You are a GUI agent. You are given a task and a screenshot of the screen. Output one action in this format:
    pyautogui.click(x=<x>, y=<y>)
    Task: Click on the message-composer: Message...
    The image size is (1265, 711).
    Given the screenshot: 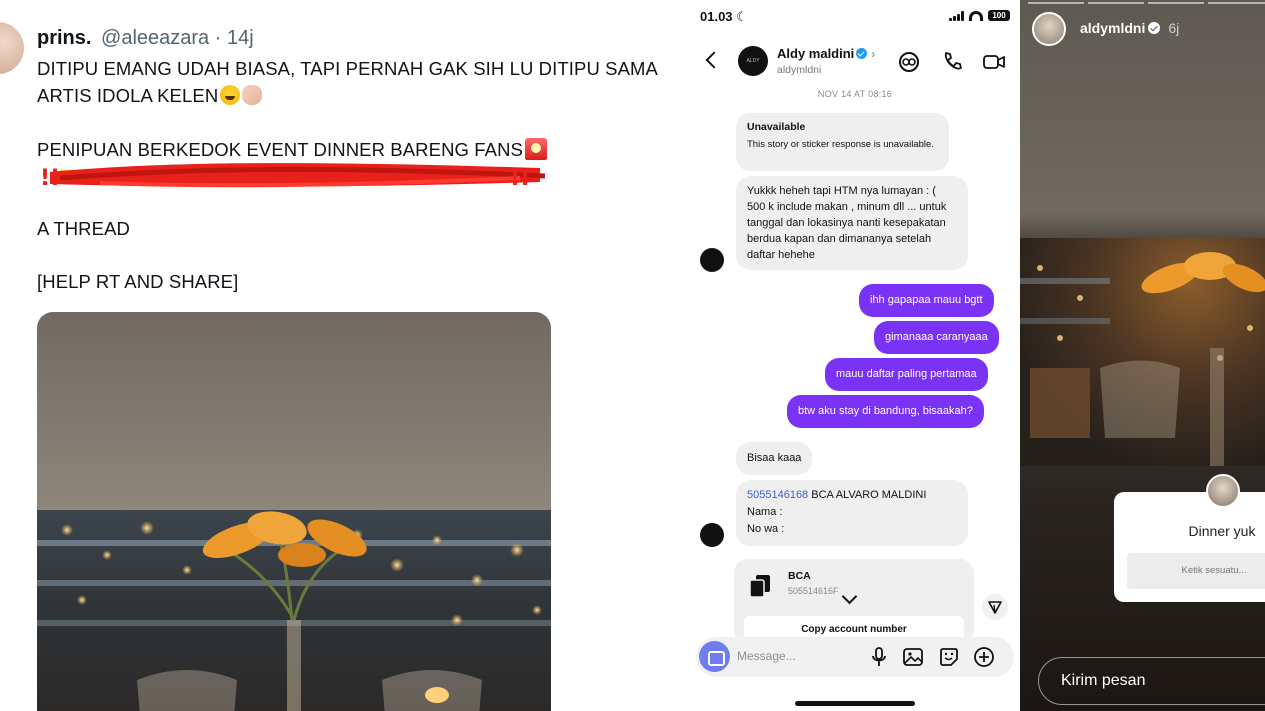 What is the action you would take?
    pyautogui.click(x=855, y=657)
    